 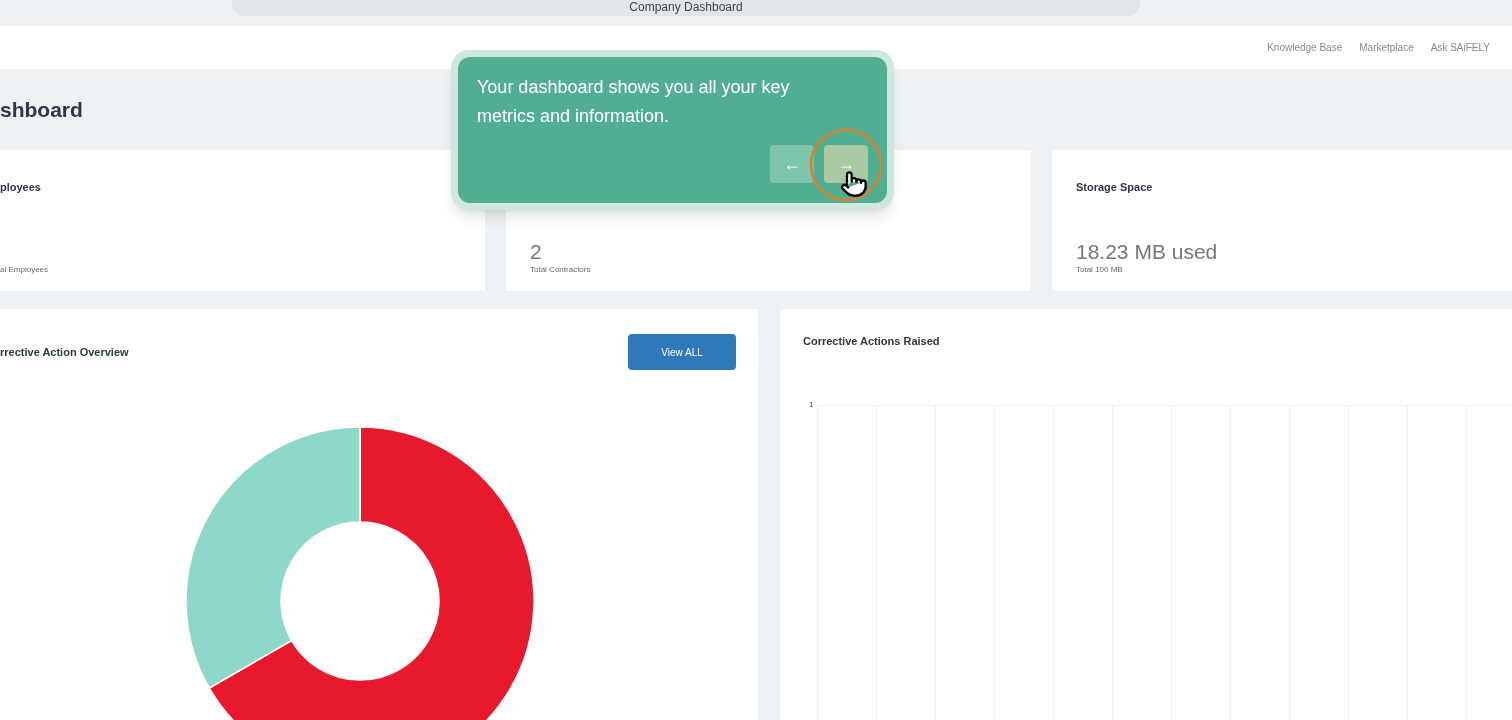 What do you see at coordinates (792, 164) in the screenshot?
I see `previous-button: ←` at bounding box center [792, 164].